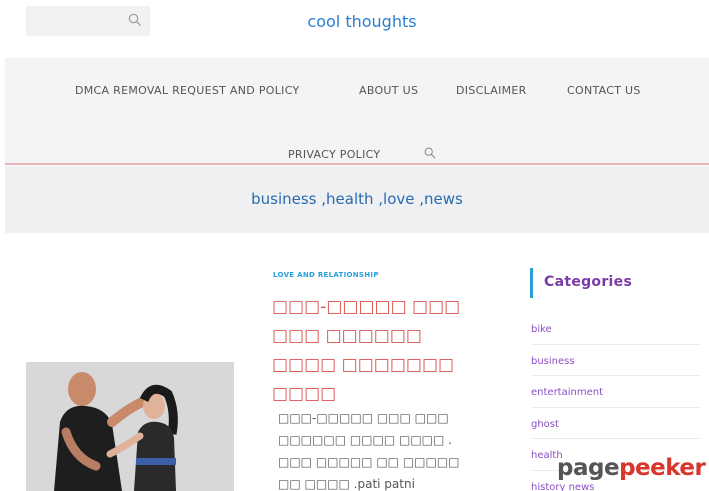 The width and height of the screenshot is (709, 491). I want to click on post-featured-image, so click(130, 426).